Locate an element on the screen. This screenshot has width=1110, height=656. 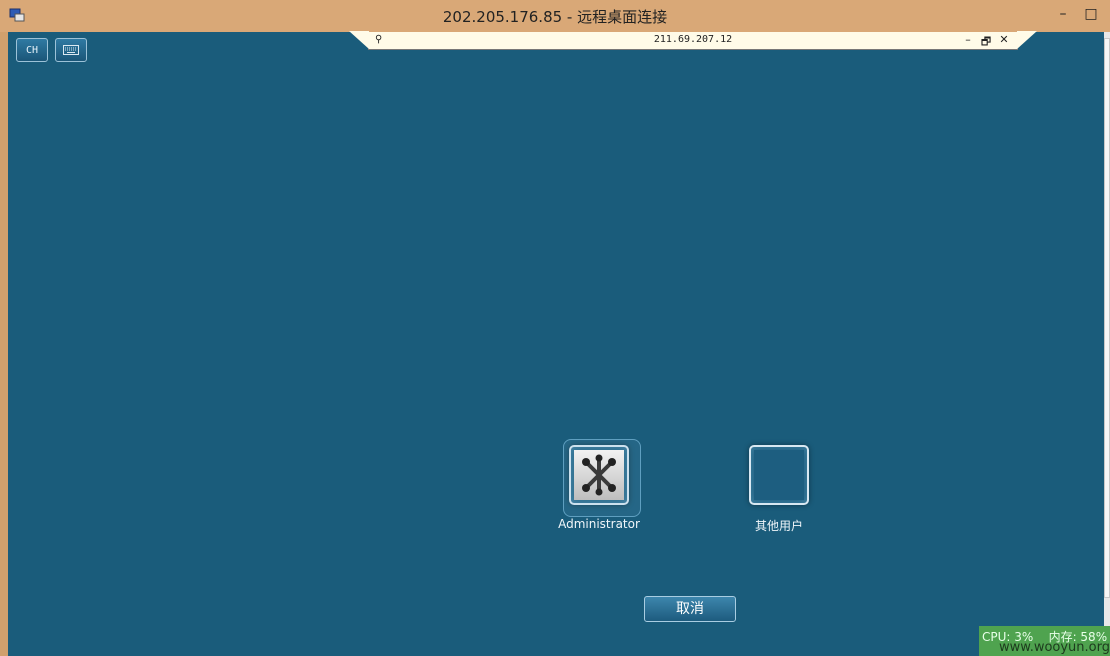
minimize-icon: – is located at coordinates (1063, 14).